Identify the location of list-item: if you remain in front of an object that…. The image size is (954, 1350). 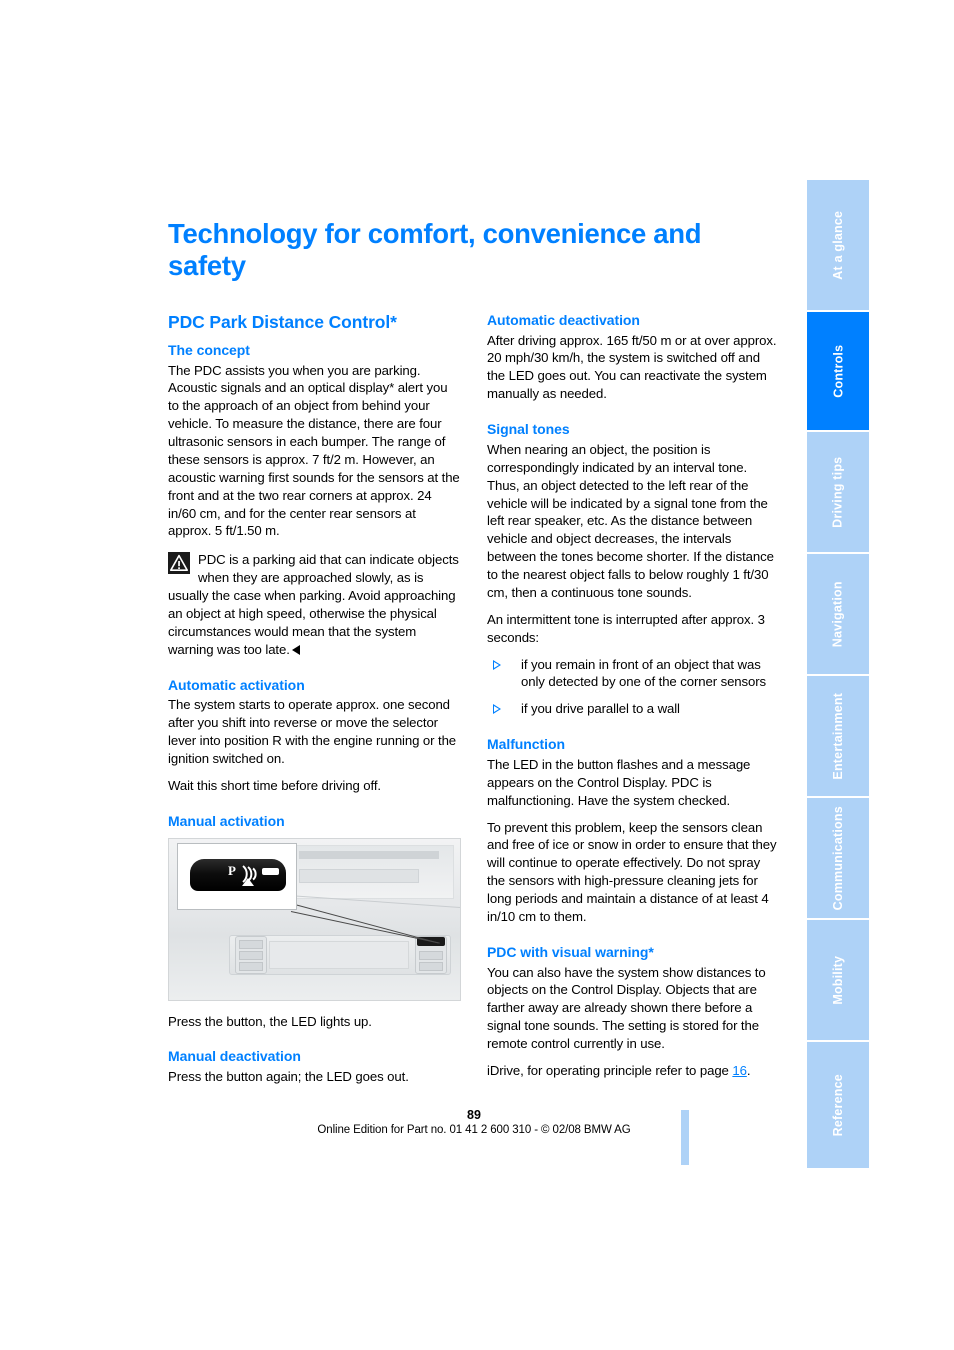
(633, 674).